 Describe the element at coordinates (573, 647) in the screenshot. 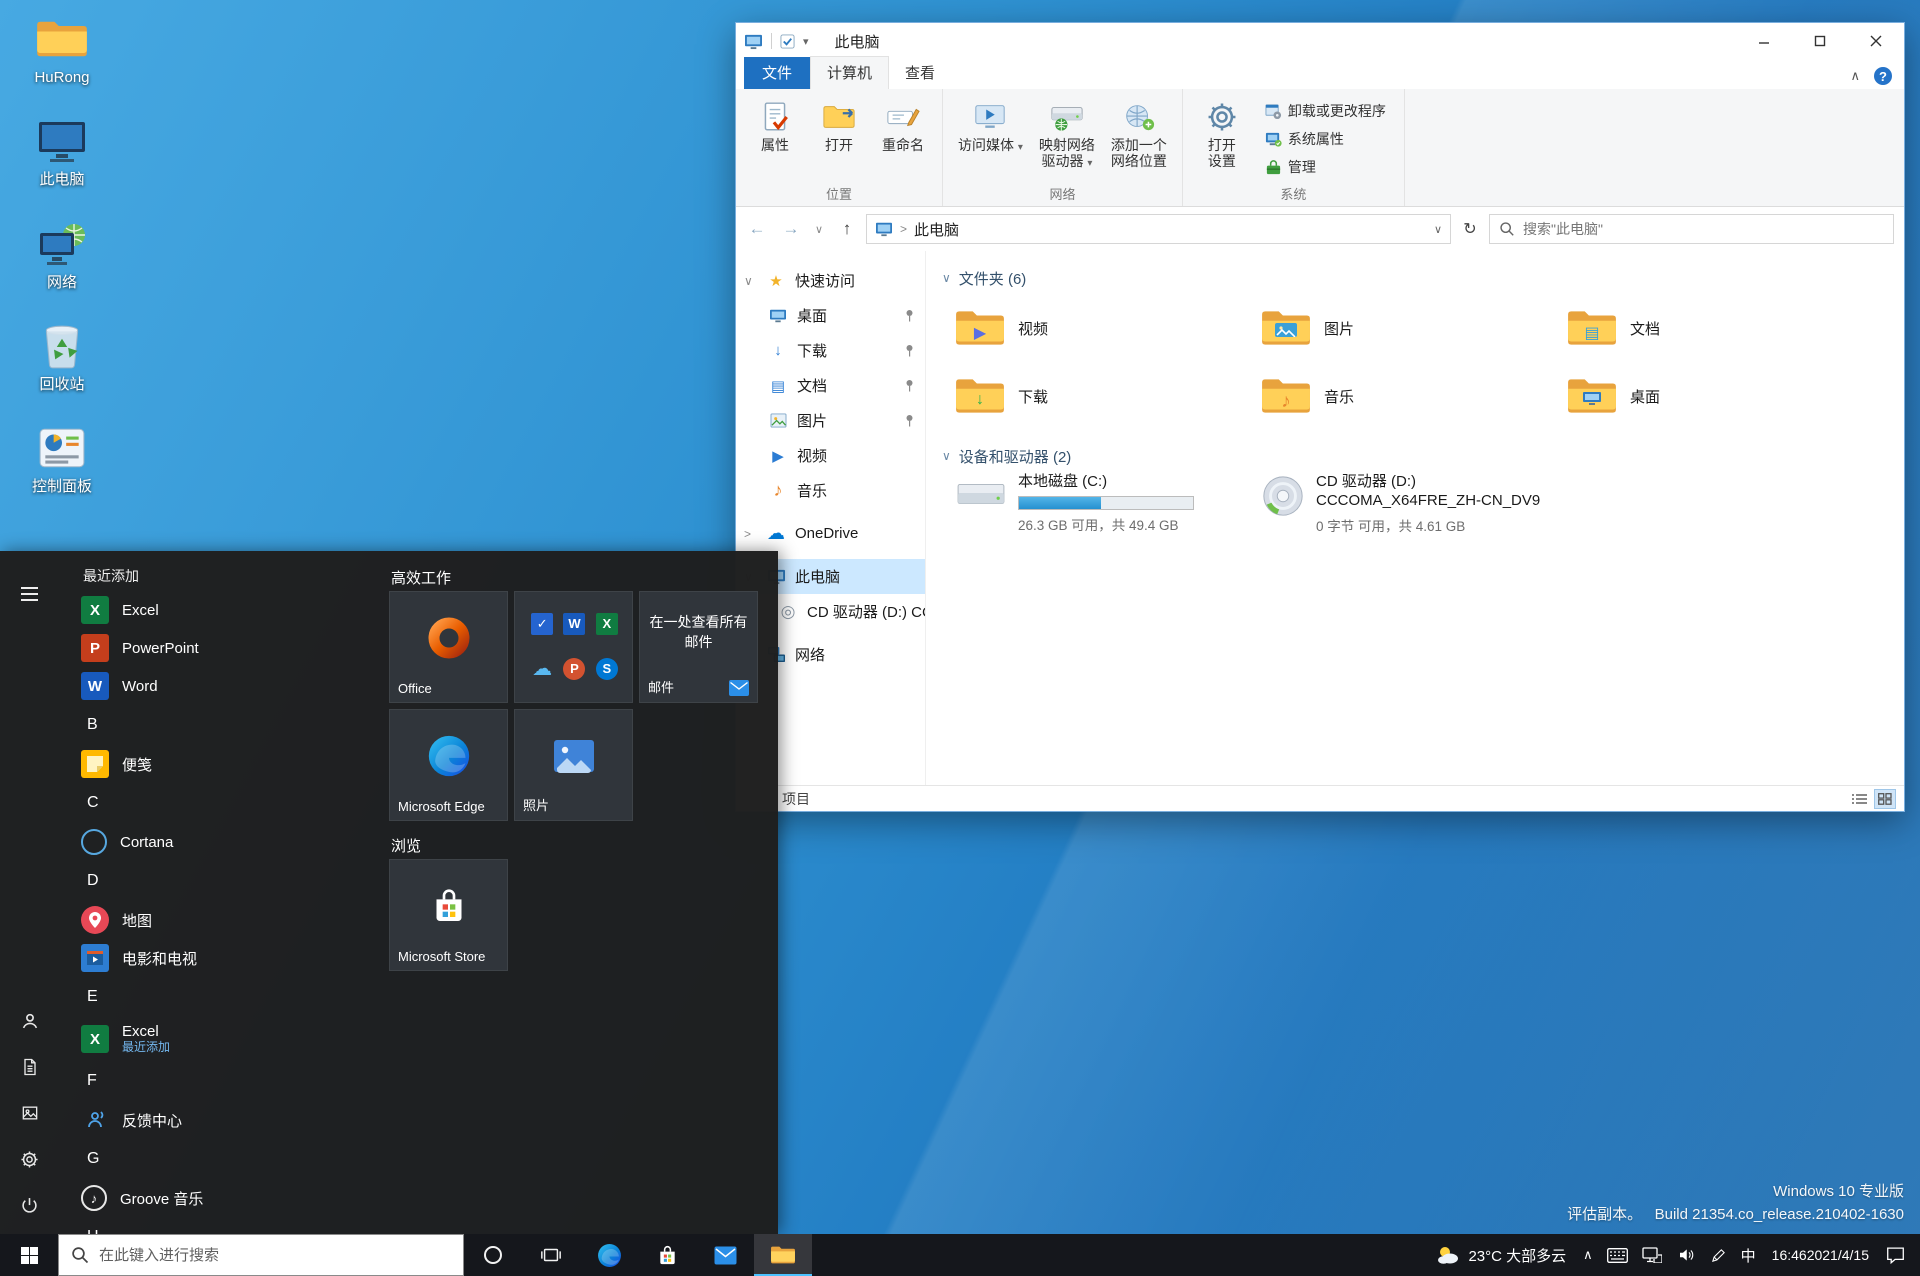

I see `tile-office-apps: ✓ W X ☁ P S` at that location.